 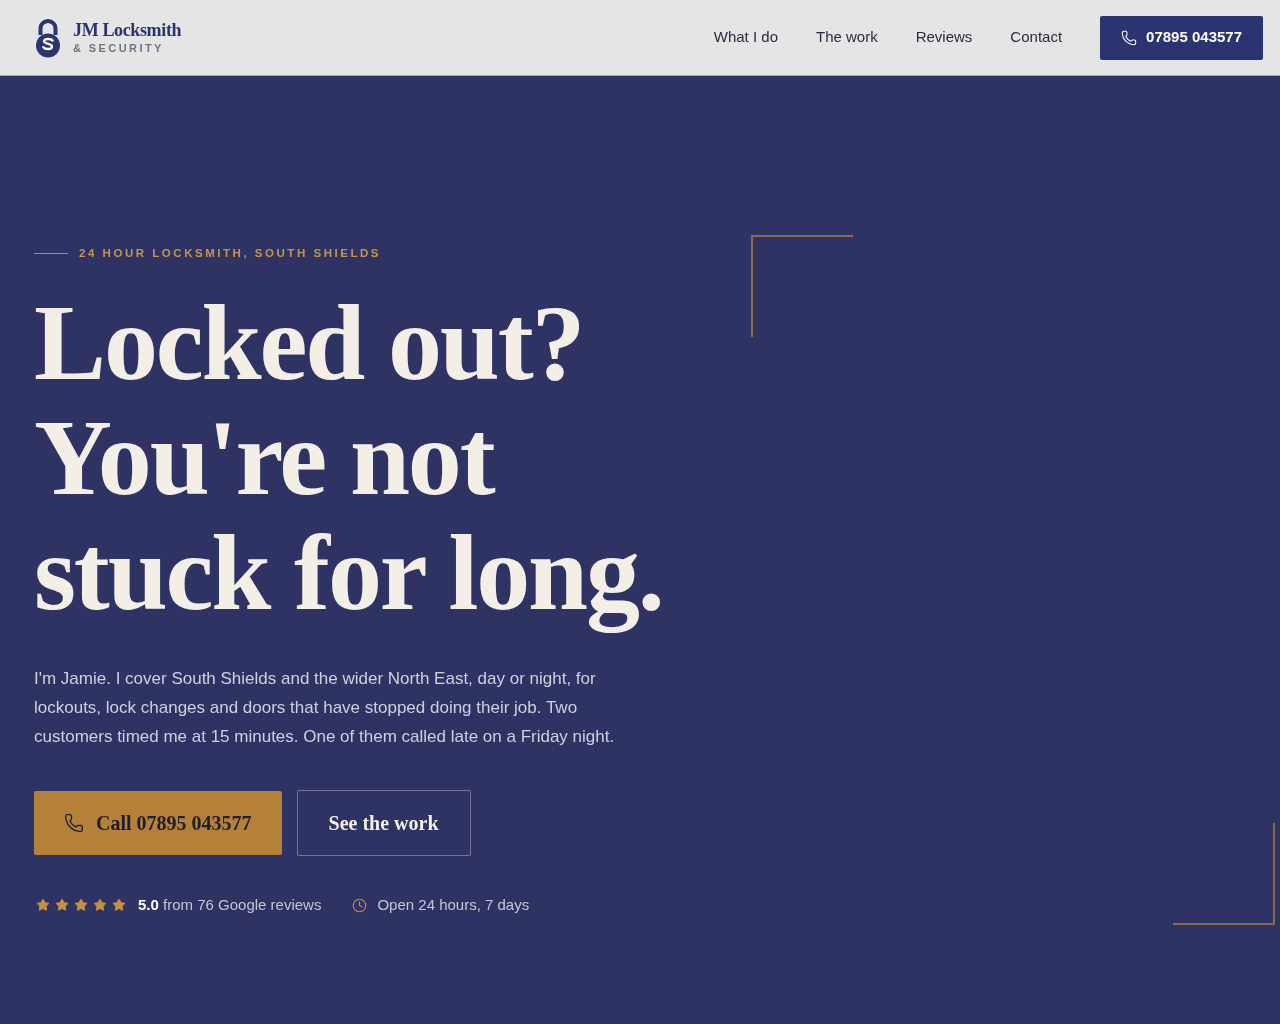 I want to click on nav-link: Contact, so click(x=1036, y=37).